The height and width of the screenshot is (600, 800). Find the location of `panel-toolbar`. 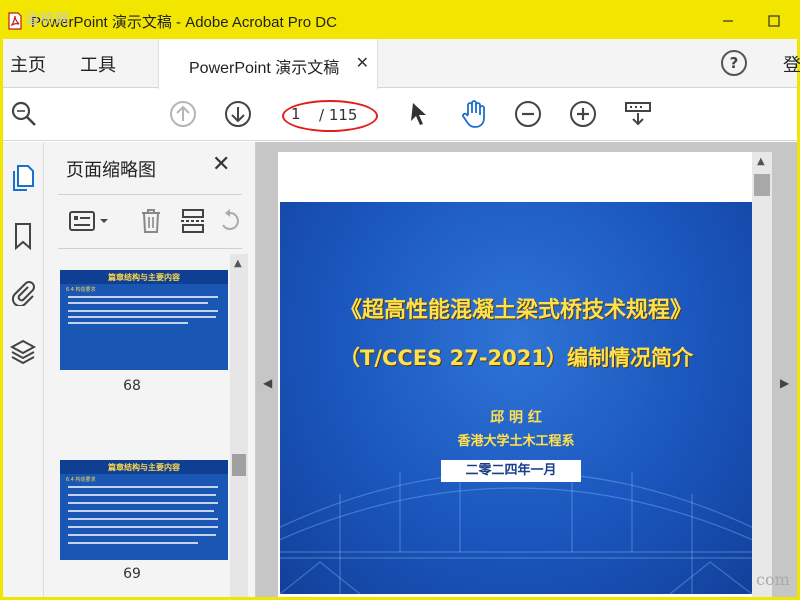

panel-toolbar is located at coordinates (150, 223).